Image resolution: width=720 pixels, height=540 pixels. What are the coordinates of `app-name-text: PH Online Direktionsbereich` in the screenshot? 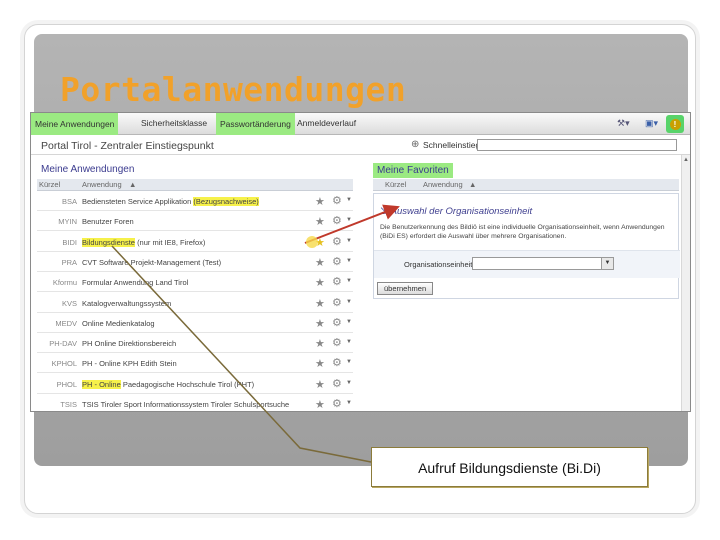 It's located at (129, 344).